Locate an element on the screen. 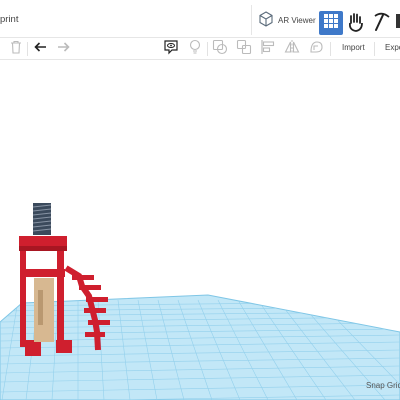 Image resolution: width=400 pixels, height=400 pixels. ungroup-icon is located at coordinates (244, 49).